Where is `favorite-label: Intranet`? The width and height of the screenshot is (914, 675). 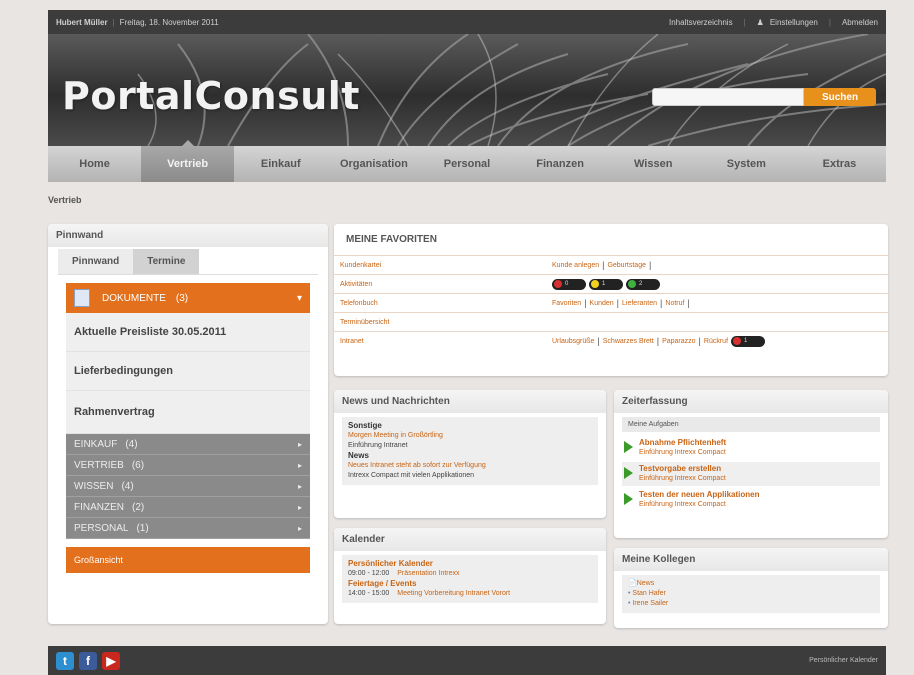 favorite-label: Intranet is located at coordinates (446, 341).